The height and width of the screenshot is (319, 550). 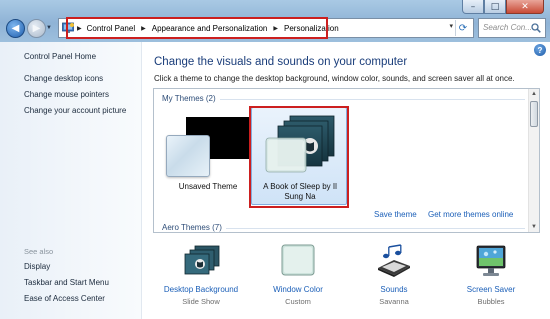 I want to click on address-dropdown-icon: ▾, so click(x=451, y=26).